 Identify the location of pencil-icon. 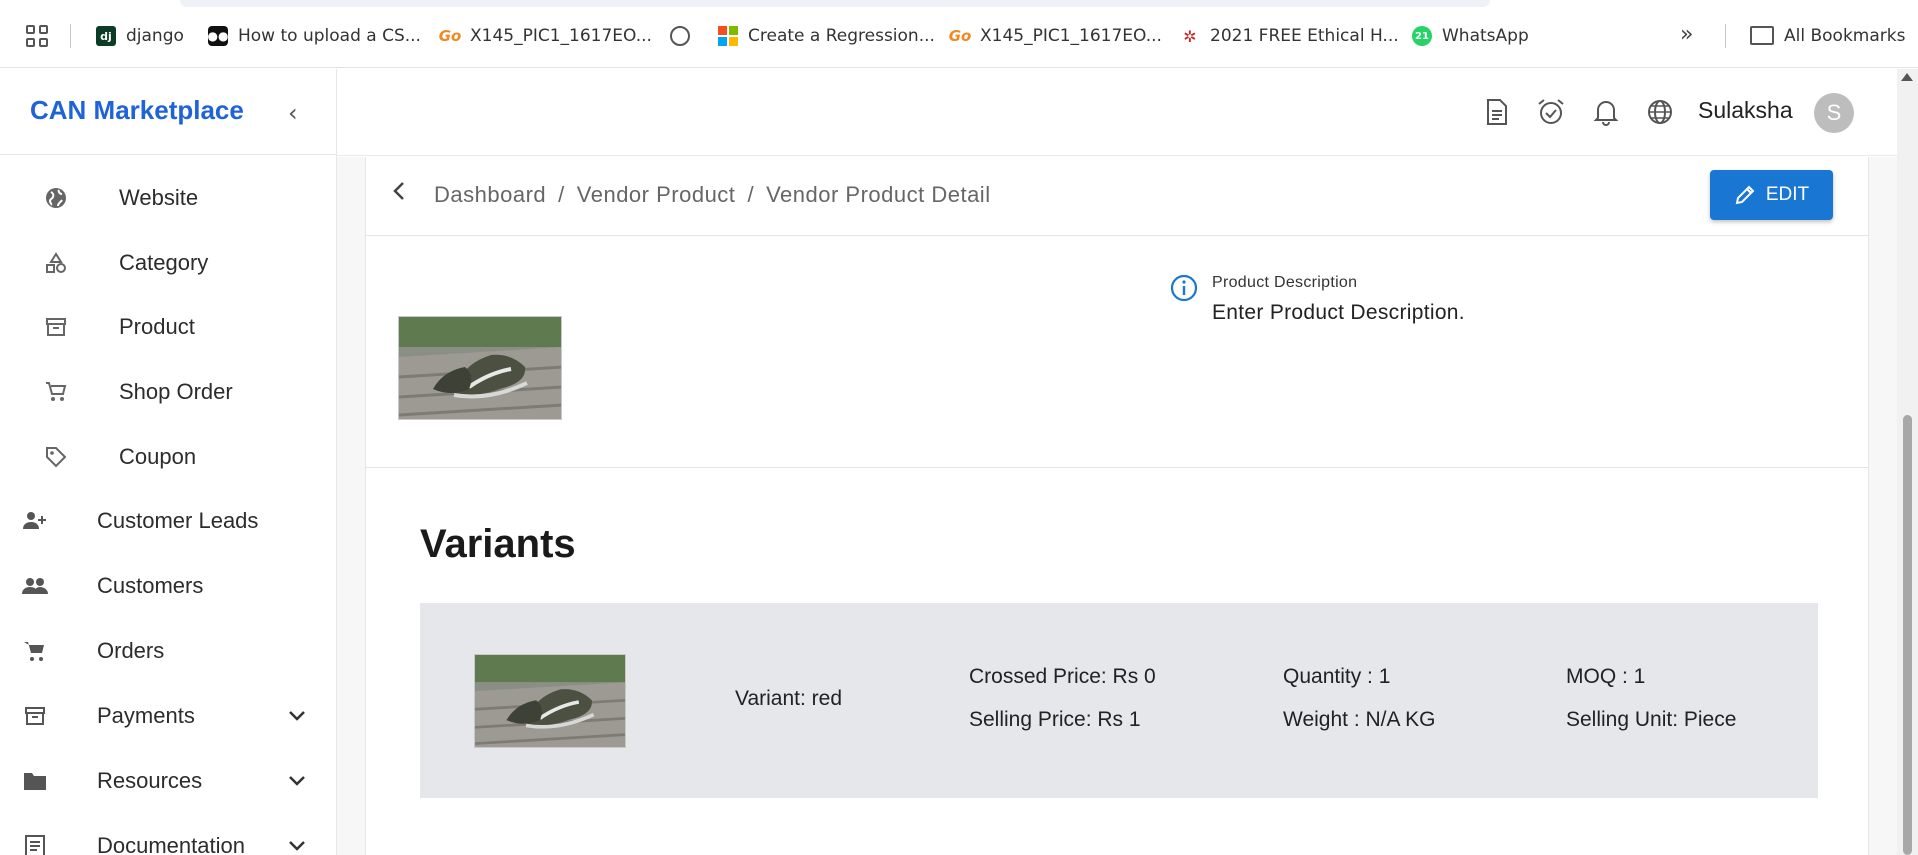
(1745, 195).